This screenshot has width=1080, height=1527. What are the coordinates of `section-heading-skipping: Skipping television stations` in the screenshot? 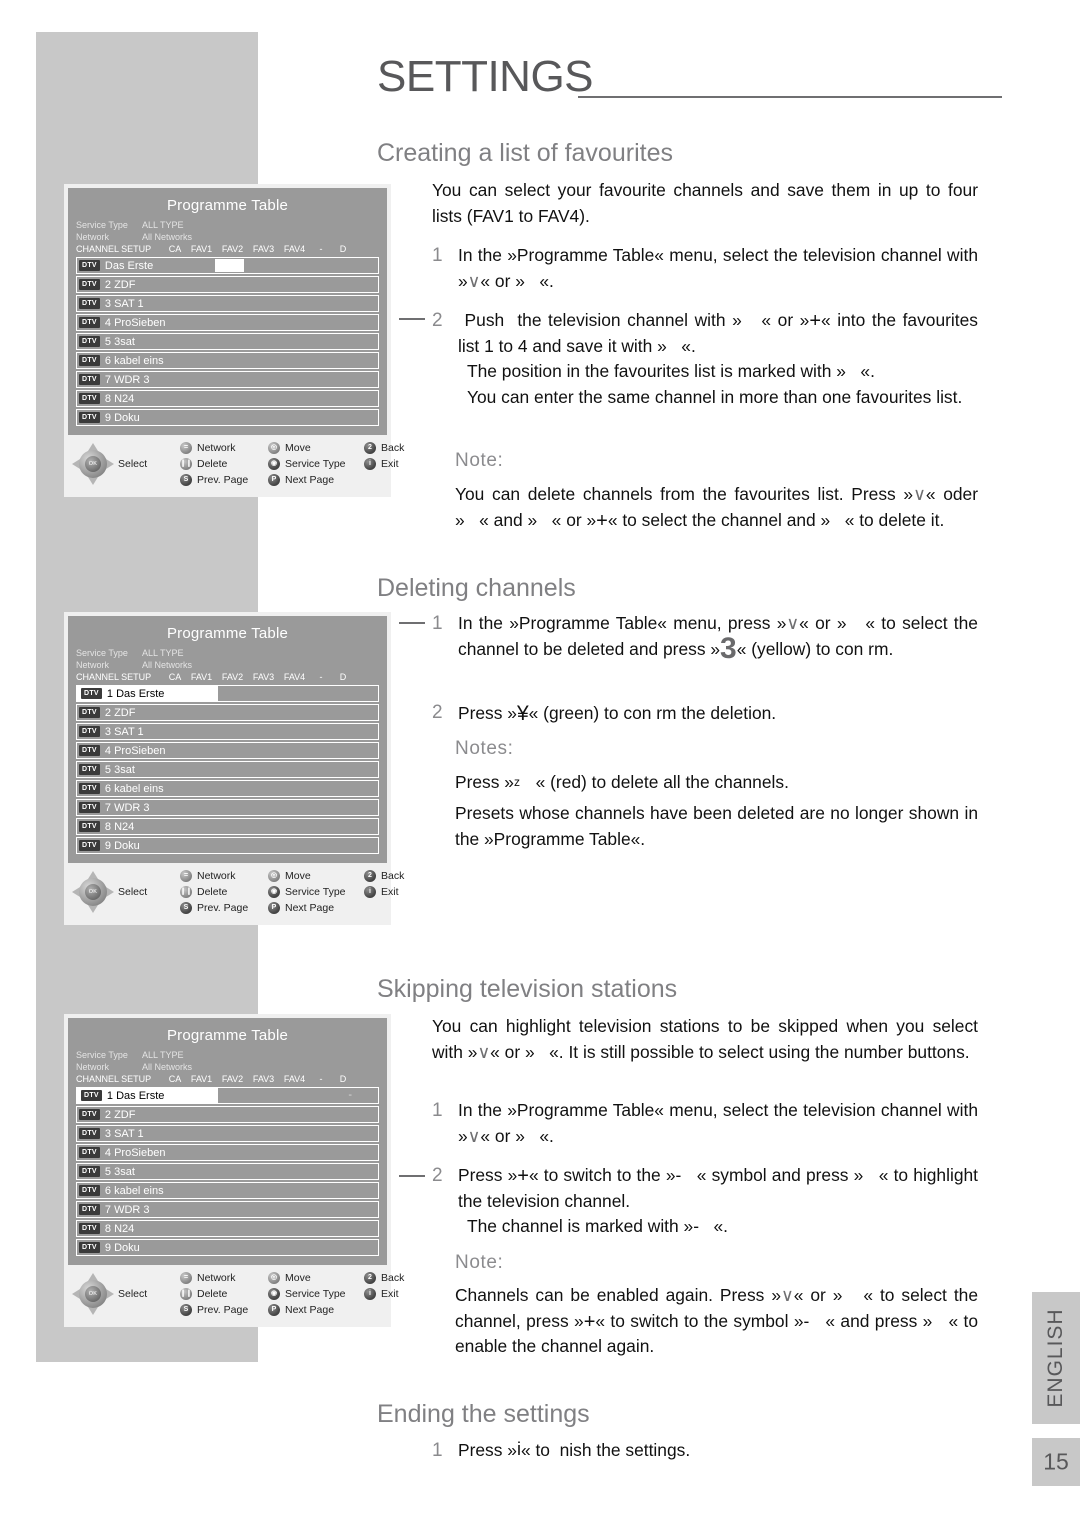 It's located at (527, 989).